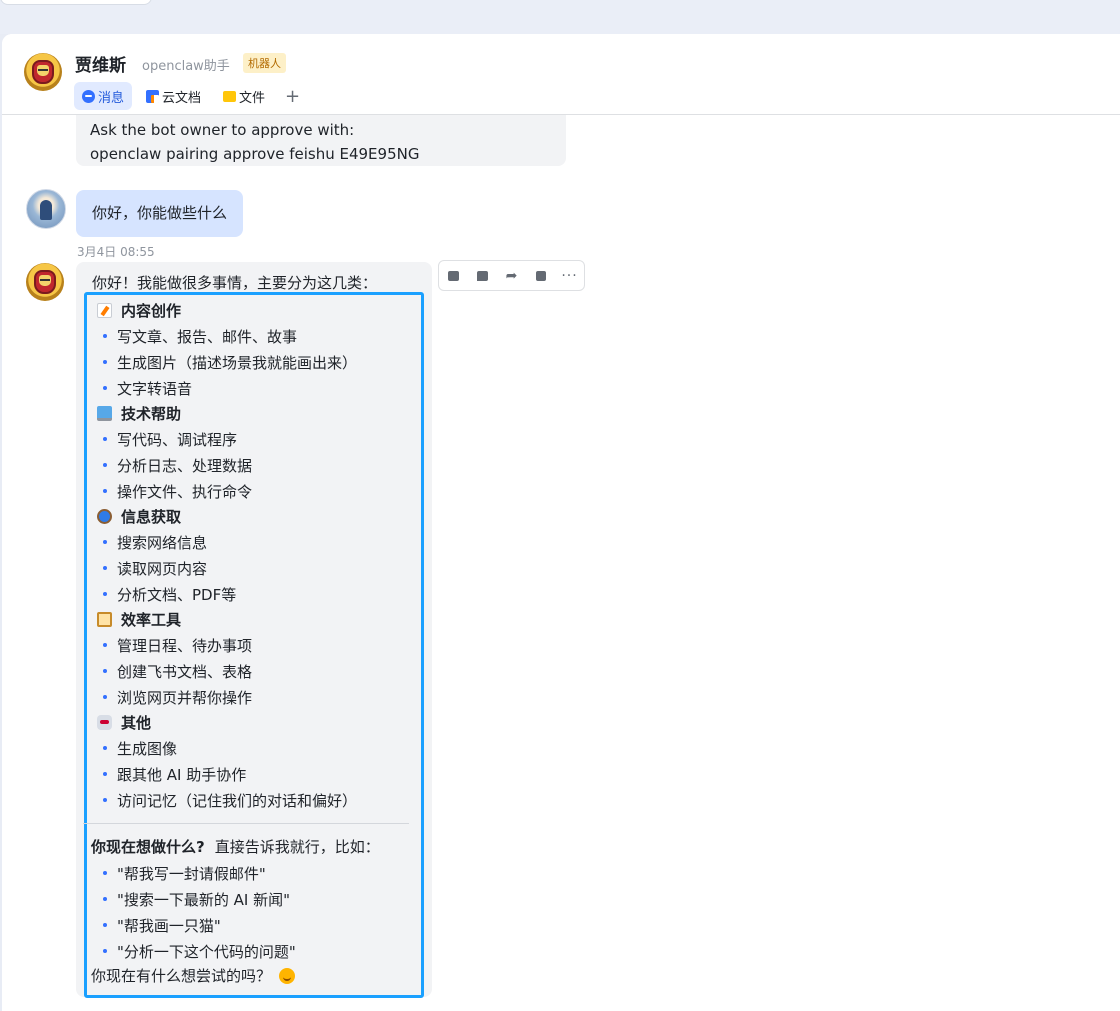 This screenshot has height=1011, width=1120. I want to click on previous-message-line: openclaw pairing approve feishu E49E95NG, so click(255, 154).